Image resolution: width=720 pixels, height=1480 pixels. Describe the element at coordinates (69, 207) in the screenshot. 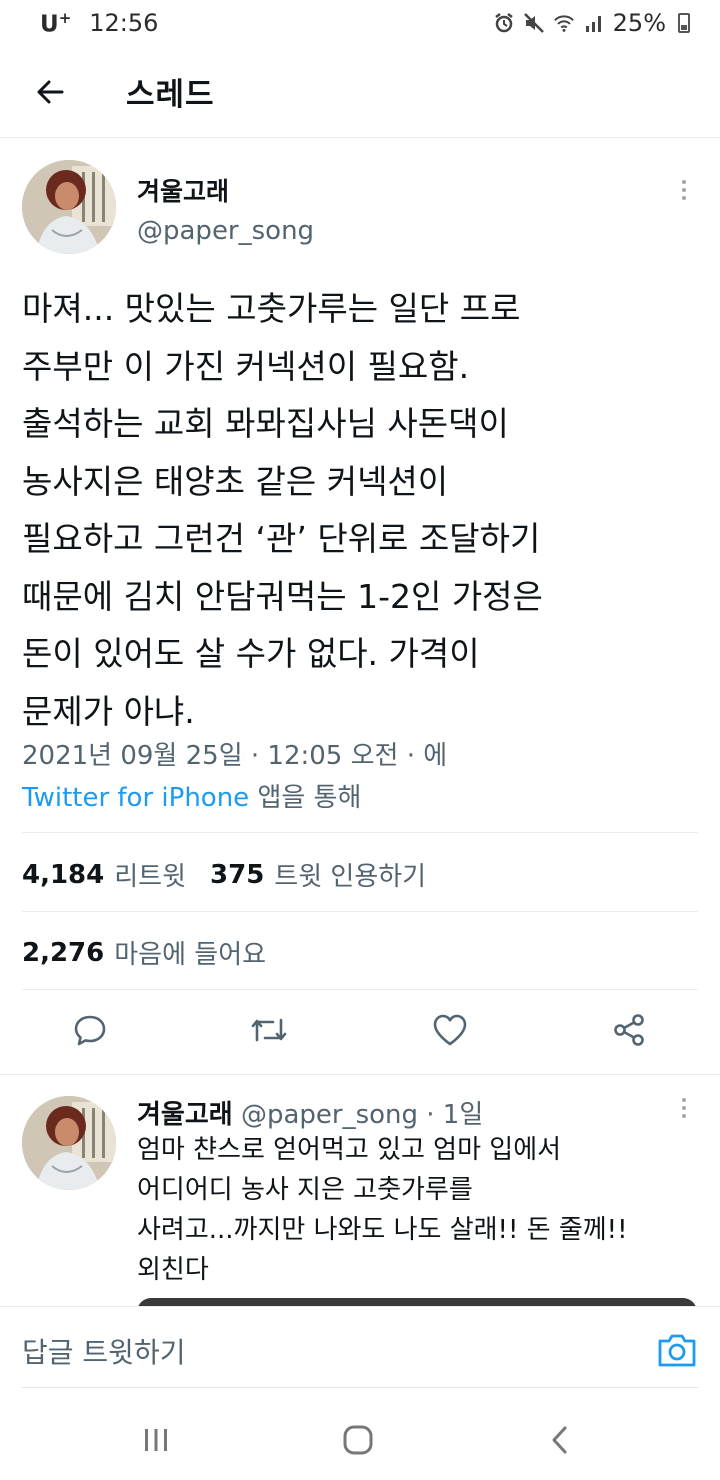

I see `avatar` at that location.